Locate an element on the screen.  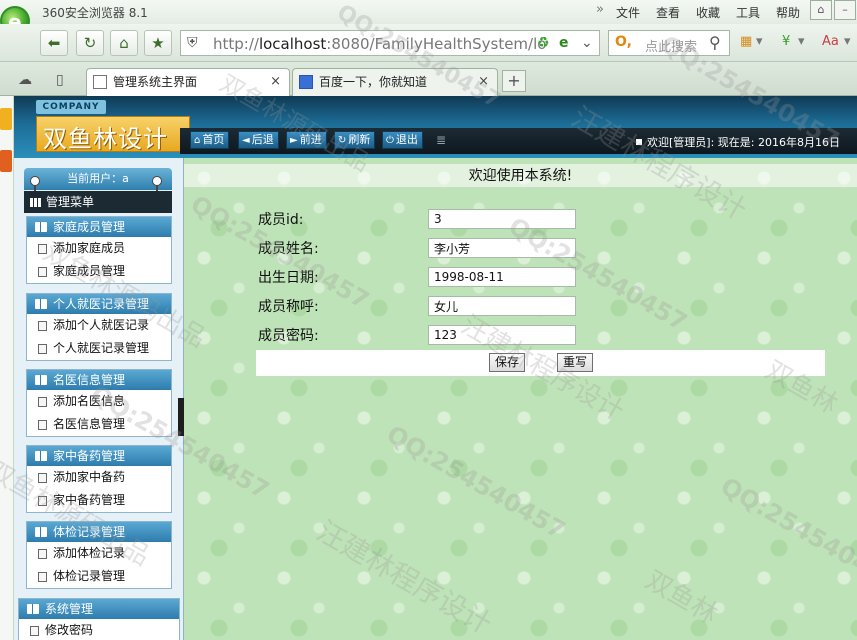
menu-group-header: 家中备药管理 is located at coordinates (99, 456).